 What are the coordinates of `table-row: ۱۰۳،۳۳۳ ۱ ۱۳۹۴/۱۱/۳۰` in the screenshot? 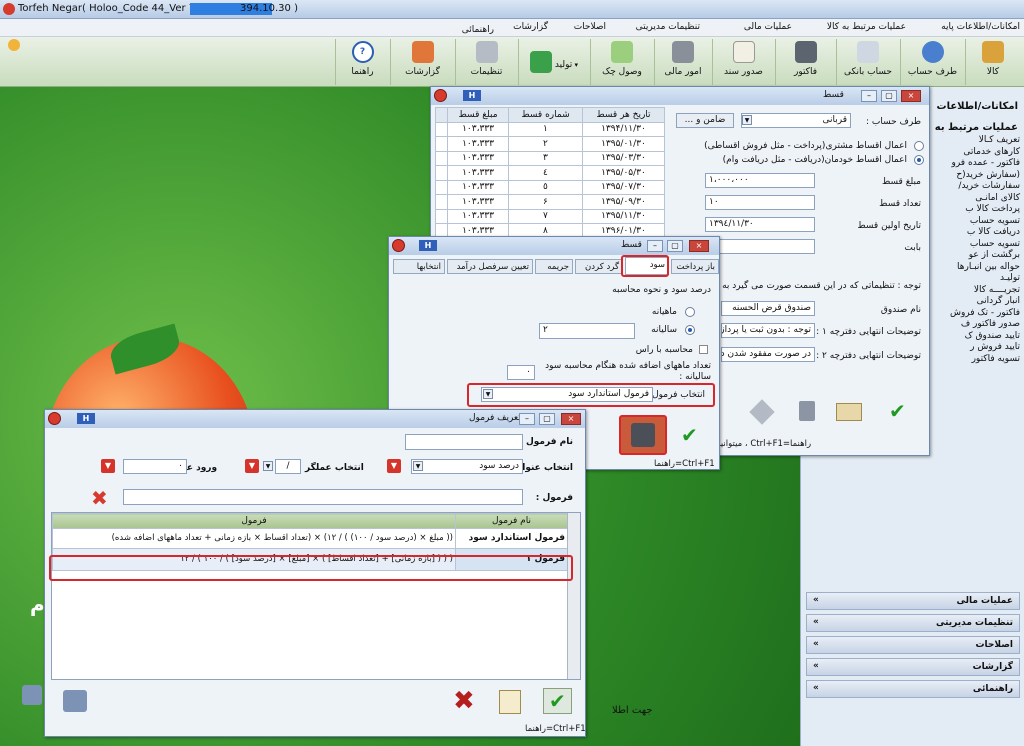 It's located at (550, 129).